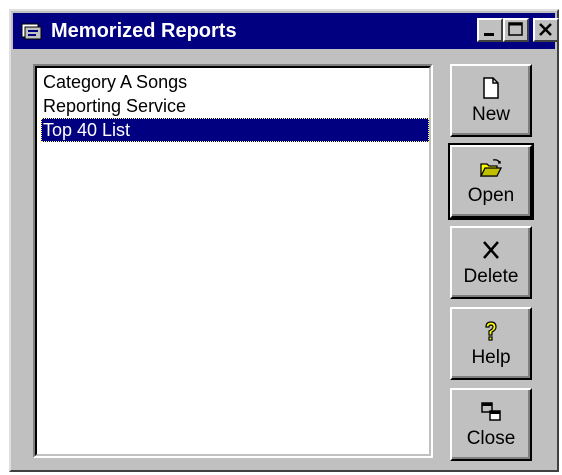 The height and width of the screenshot is (475, 562). I want to click on list-item: Top 40 List, so click(235, 130).